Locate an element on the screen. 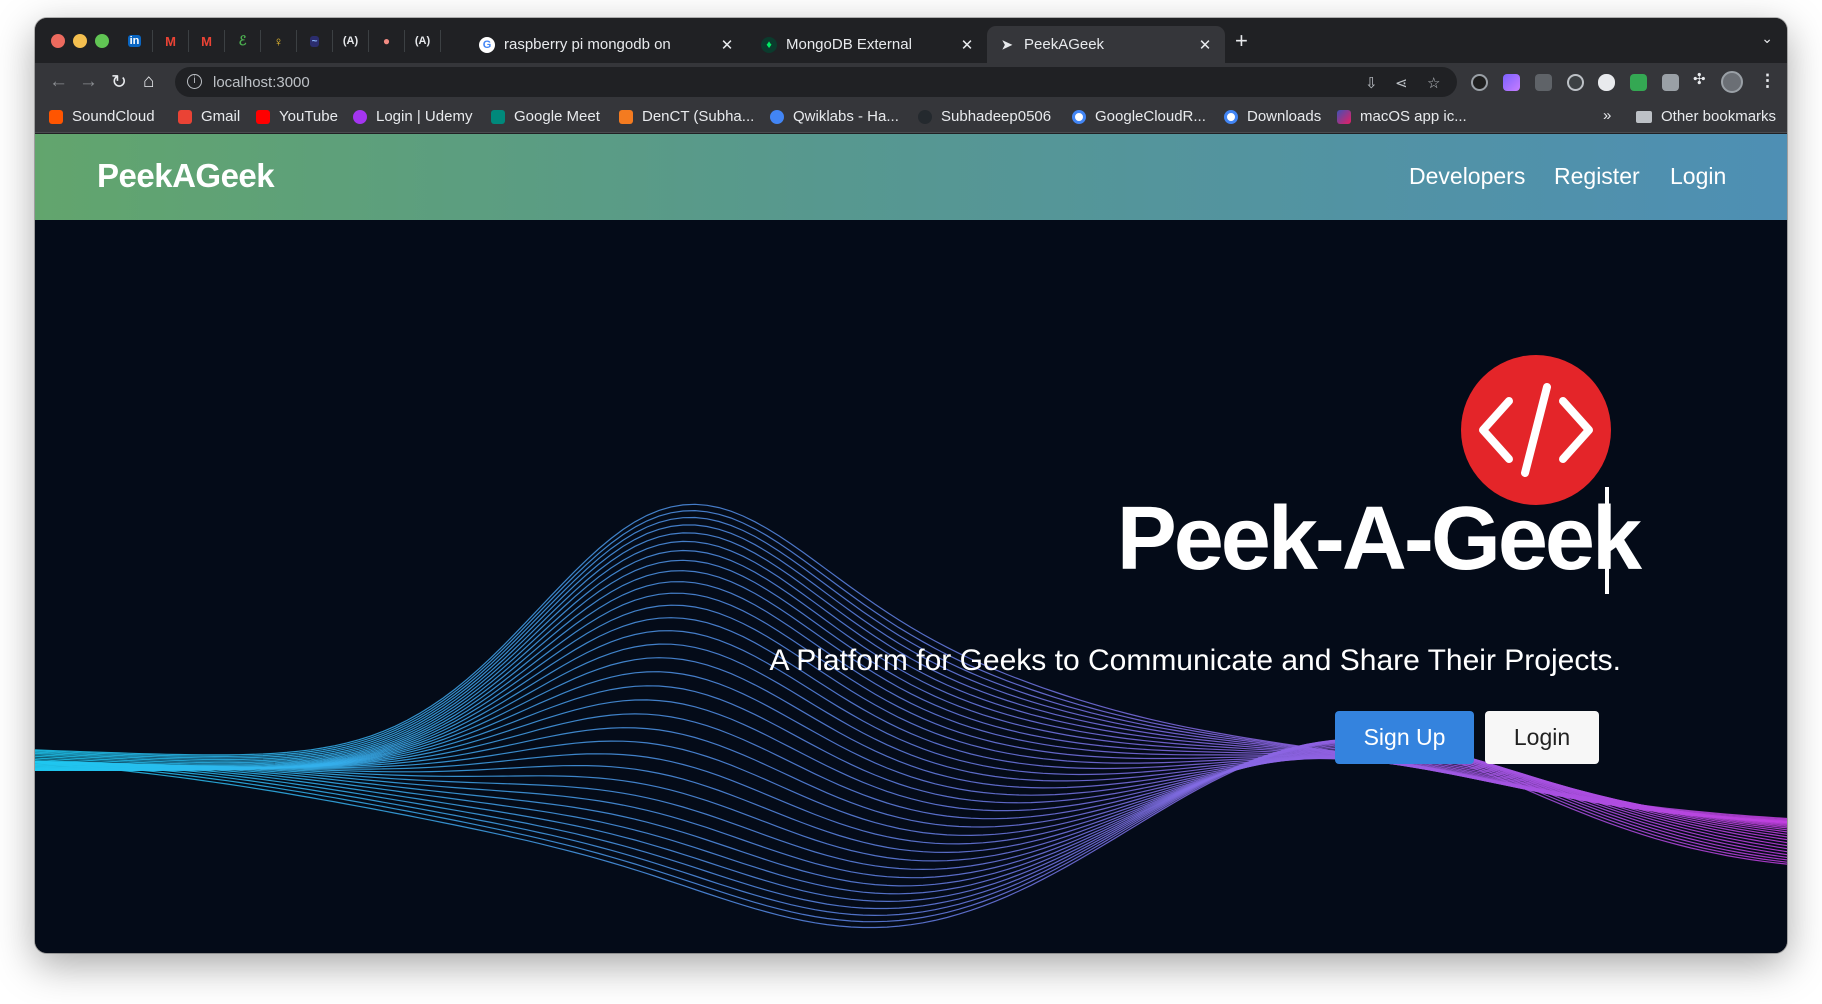 Image resolution: width=1822 pixels, height=1004 pixels. pinned-tab-app: ~ is located at coordinates (315, 41).